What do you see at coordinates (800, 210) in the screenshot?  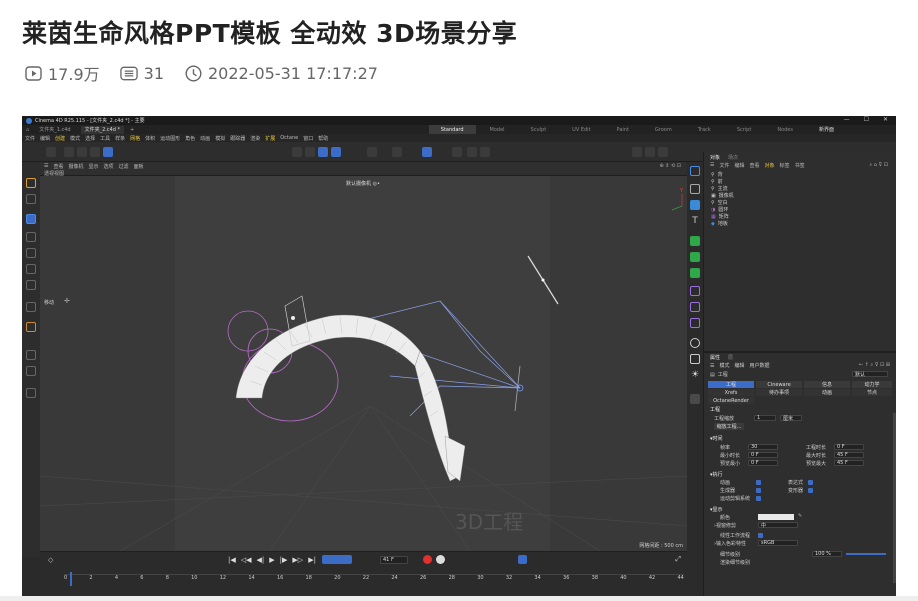 I see `object-row: ◑ 圆环` at bounding box center [800, 210].